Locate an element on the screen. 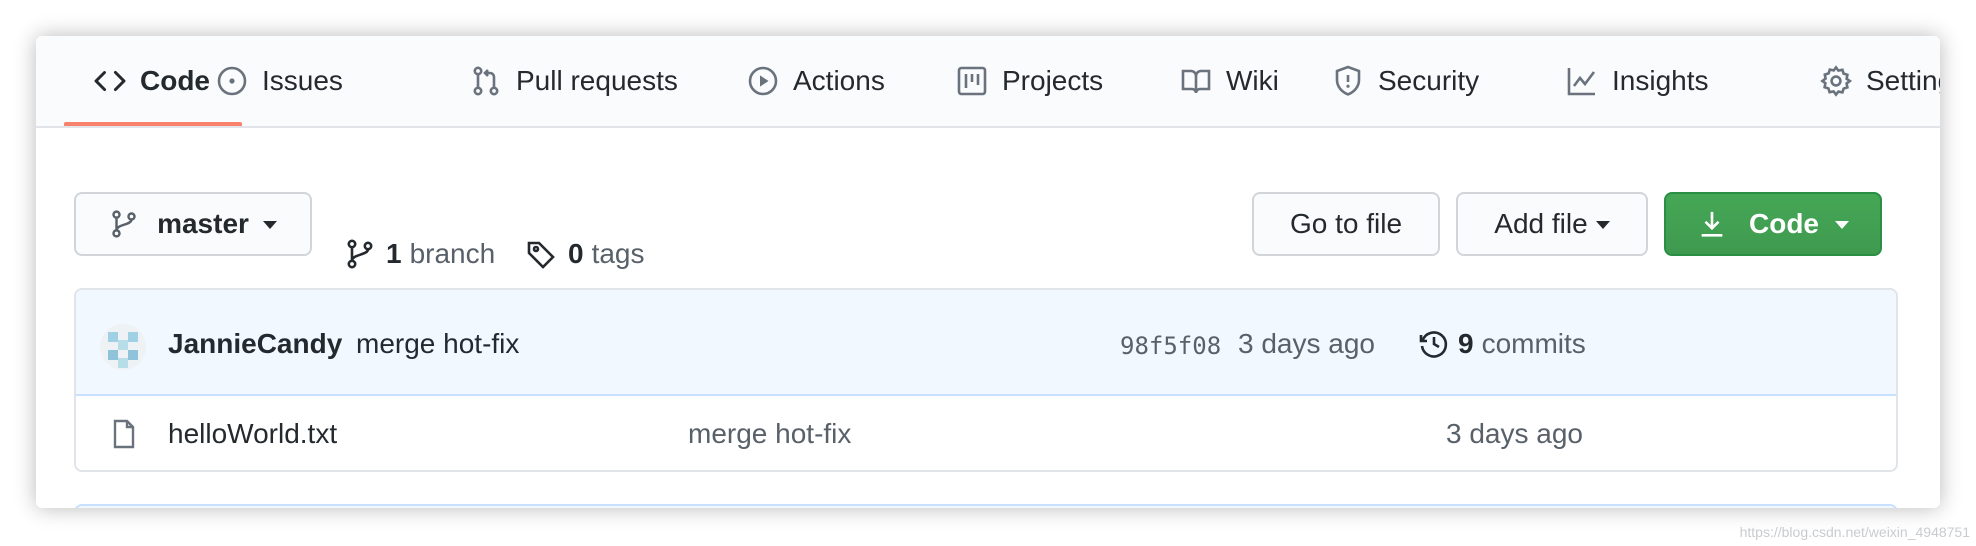 The image size is (1976, 546). branch-count: 1 is located at coordinates (394, 253).